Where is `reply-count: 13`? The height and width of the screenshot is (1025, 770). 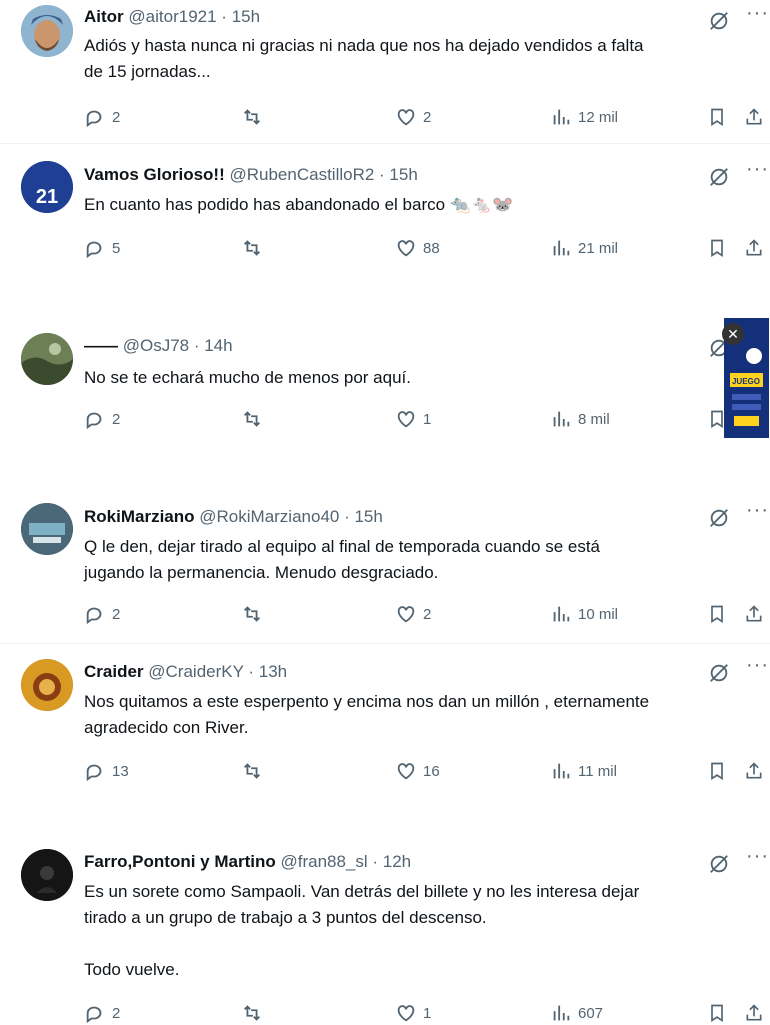 reply-count: 13 is located at coordinates (120, 771).